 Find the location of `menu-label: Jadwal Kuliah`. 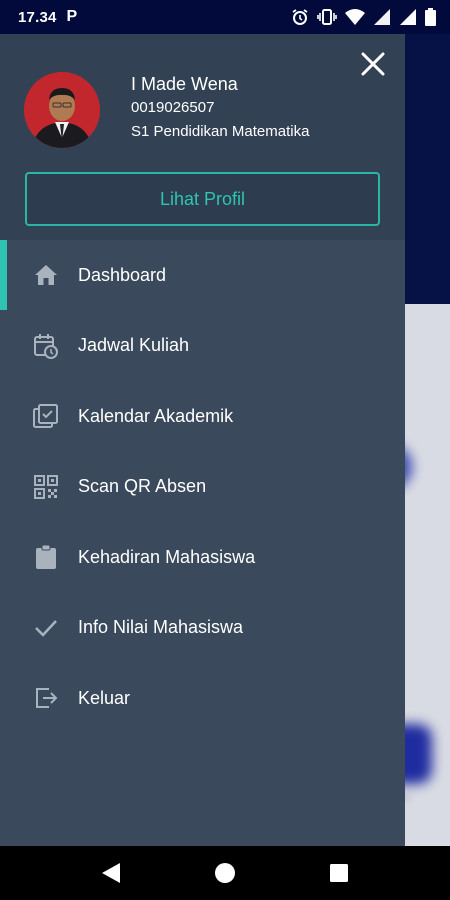

menu-label: Jadwal Kuliah is located at coordinates (134, 345).